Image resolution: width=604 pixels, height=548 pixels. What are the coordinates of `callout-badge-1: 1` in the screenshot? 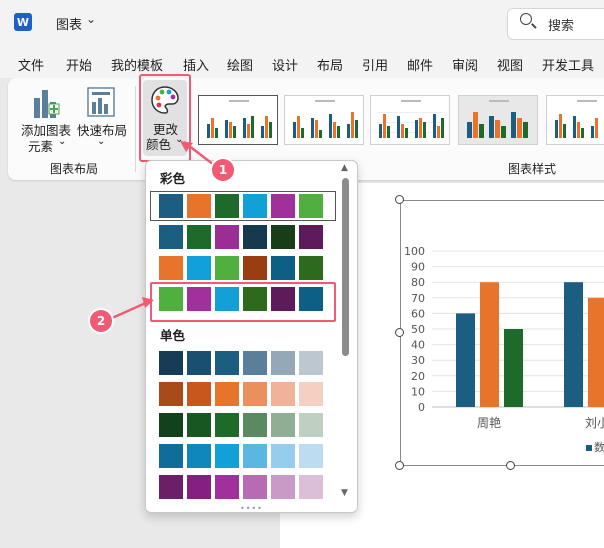 It's located at (223, 170).